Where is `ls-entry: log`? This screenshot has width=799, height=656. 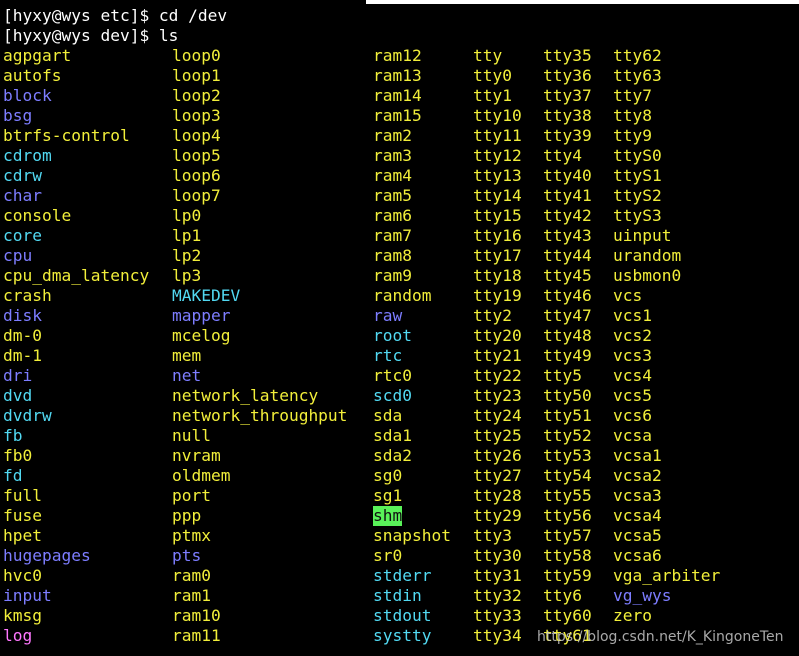
ls-entry: log is located at coordinates (18, 635).